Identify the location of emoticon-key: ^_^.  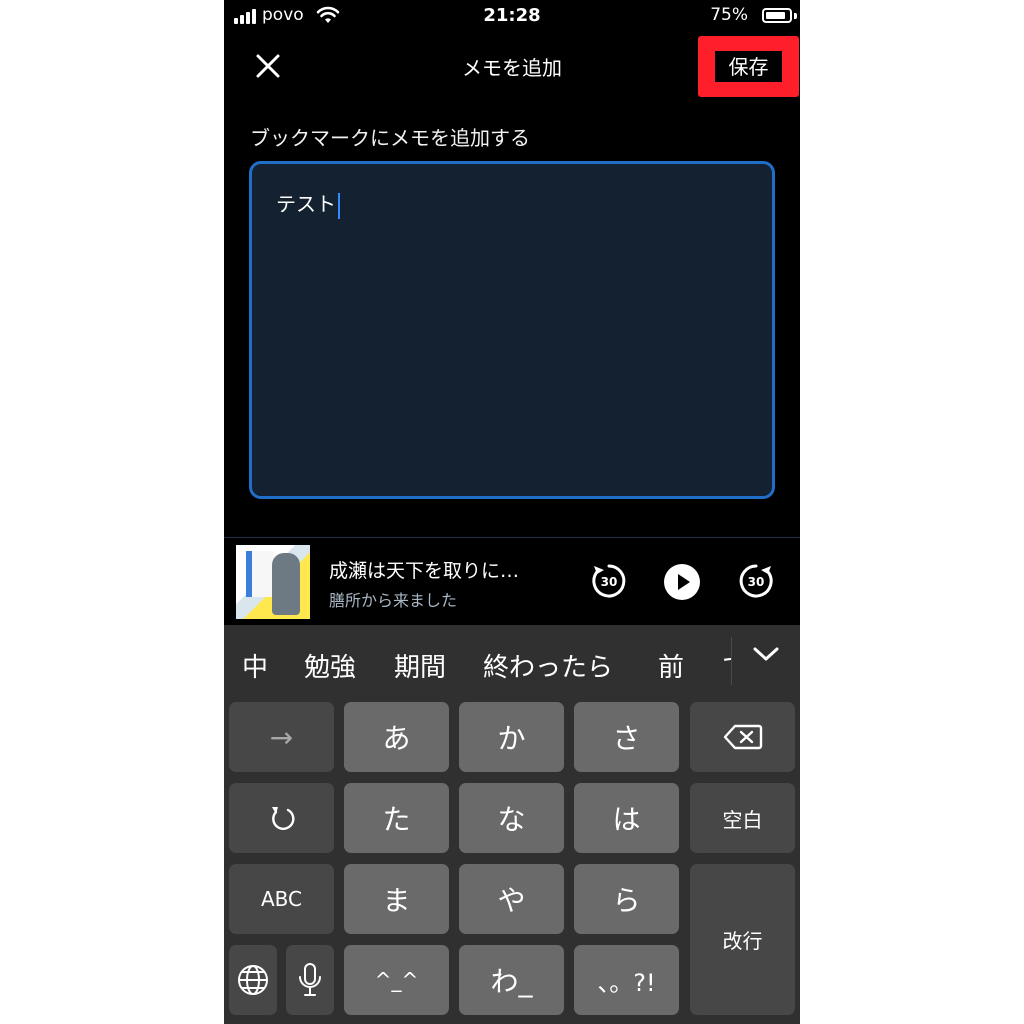
(396, 980).